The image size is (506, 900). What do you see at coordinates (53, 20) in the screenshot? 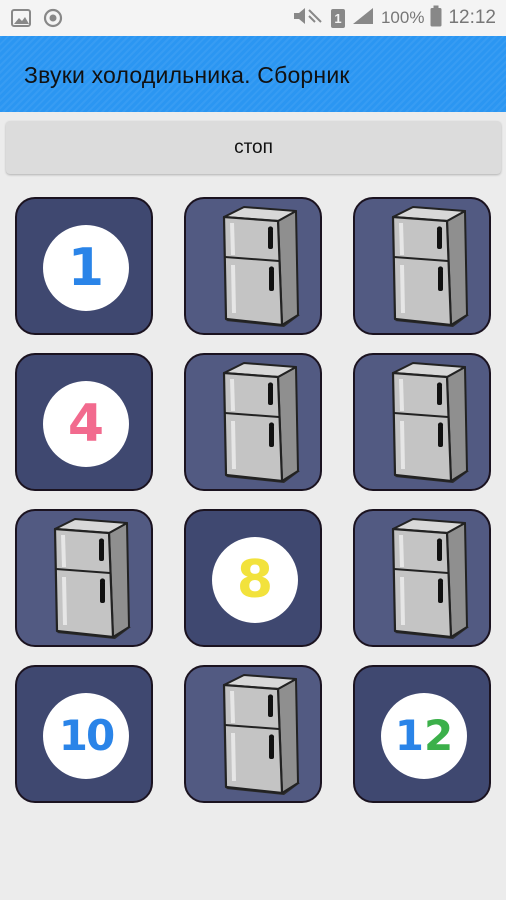
I see `sync-icon` at bounding box center [53, 20].